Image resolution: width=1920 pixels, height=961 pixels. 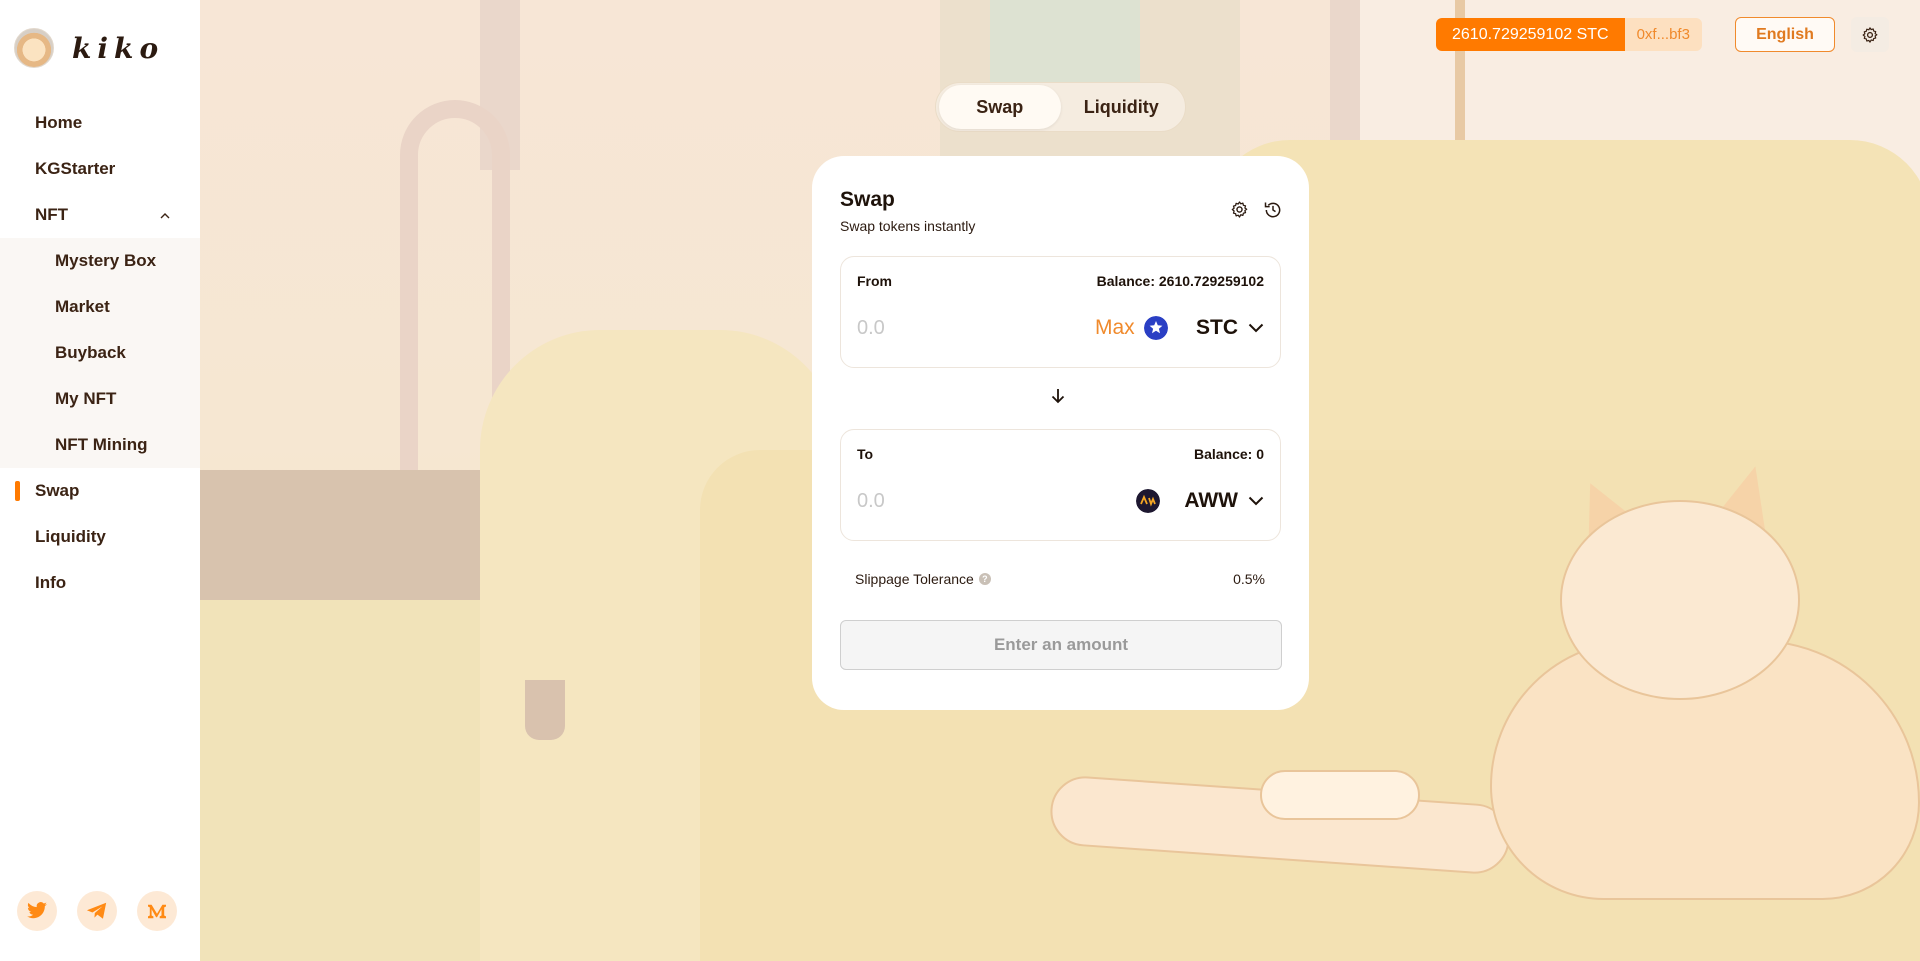 I want to click on history-icon, so click(x=1273, y=212).